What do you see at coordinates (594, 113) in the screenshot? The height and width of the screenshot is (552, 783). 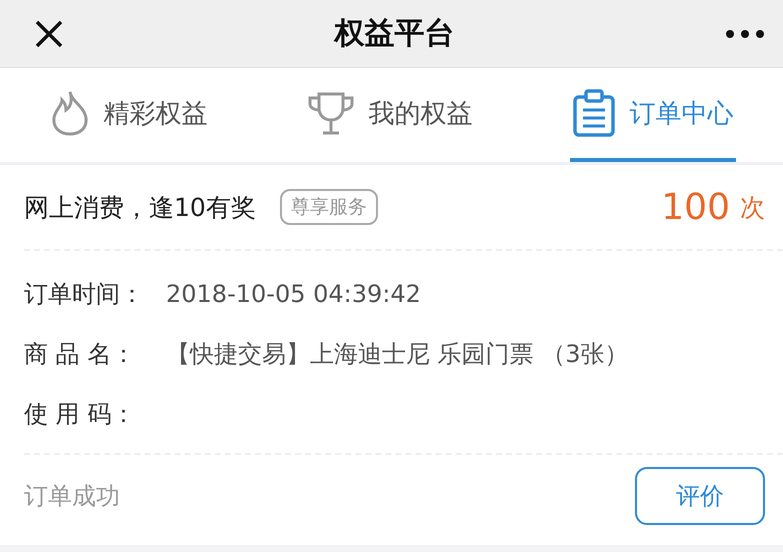 I see `clipboard-icon` at bounding box center [594, 113].